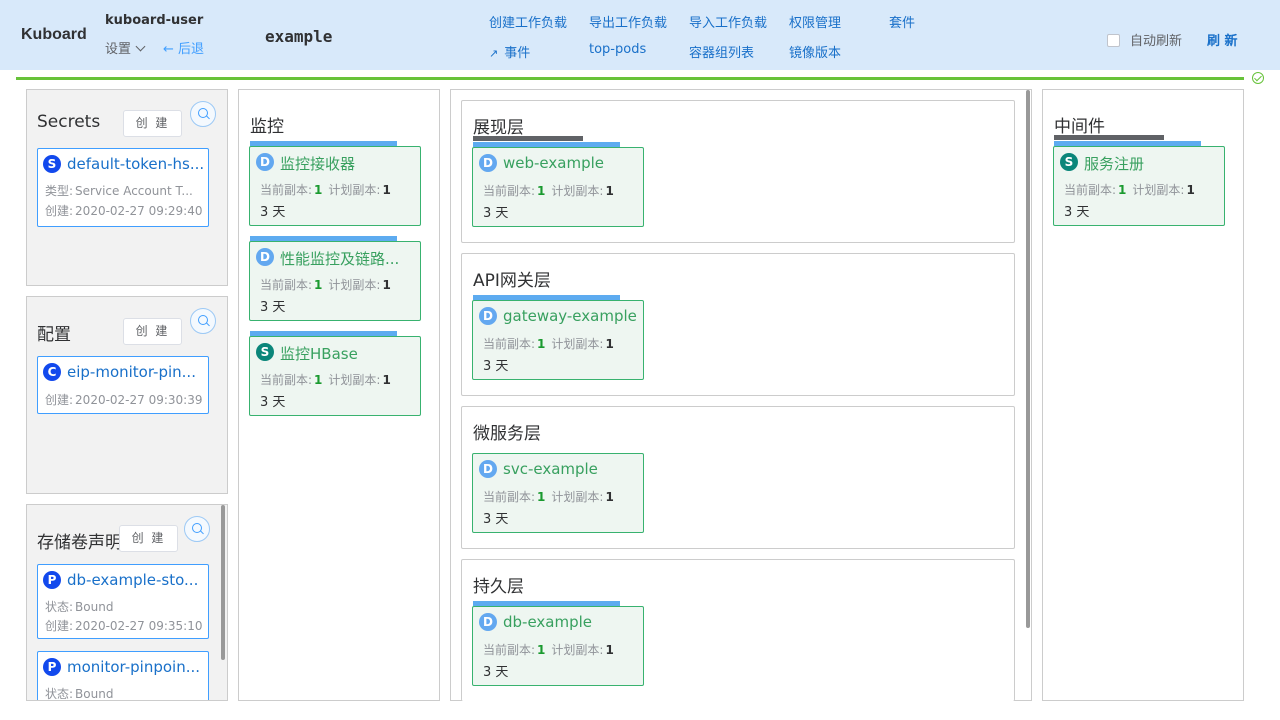 This screenshot has height=720, width=1280. I want to click on workload-name: 服务注册, so click(1152, 163).